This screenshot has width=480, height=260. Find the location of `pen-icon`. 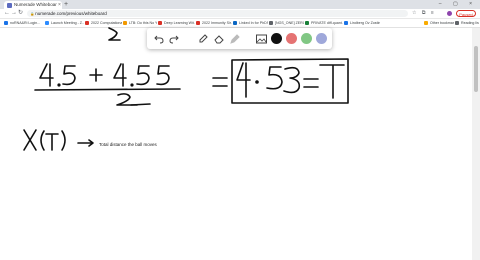

pen-icon is located at coordinates (202, 38).